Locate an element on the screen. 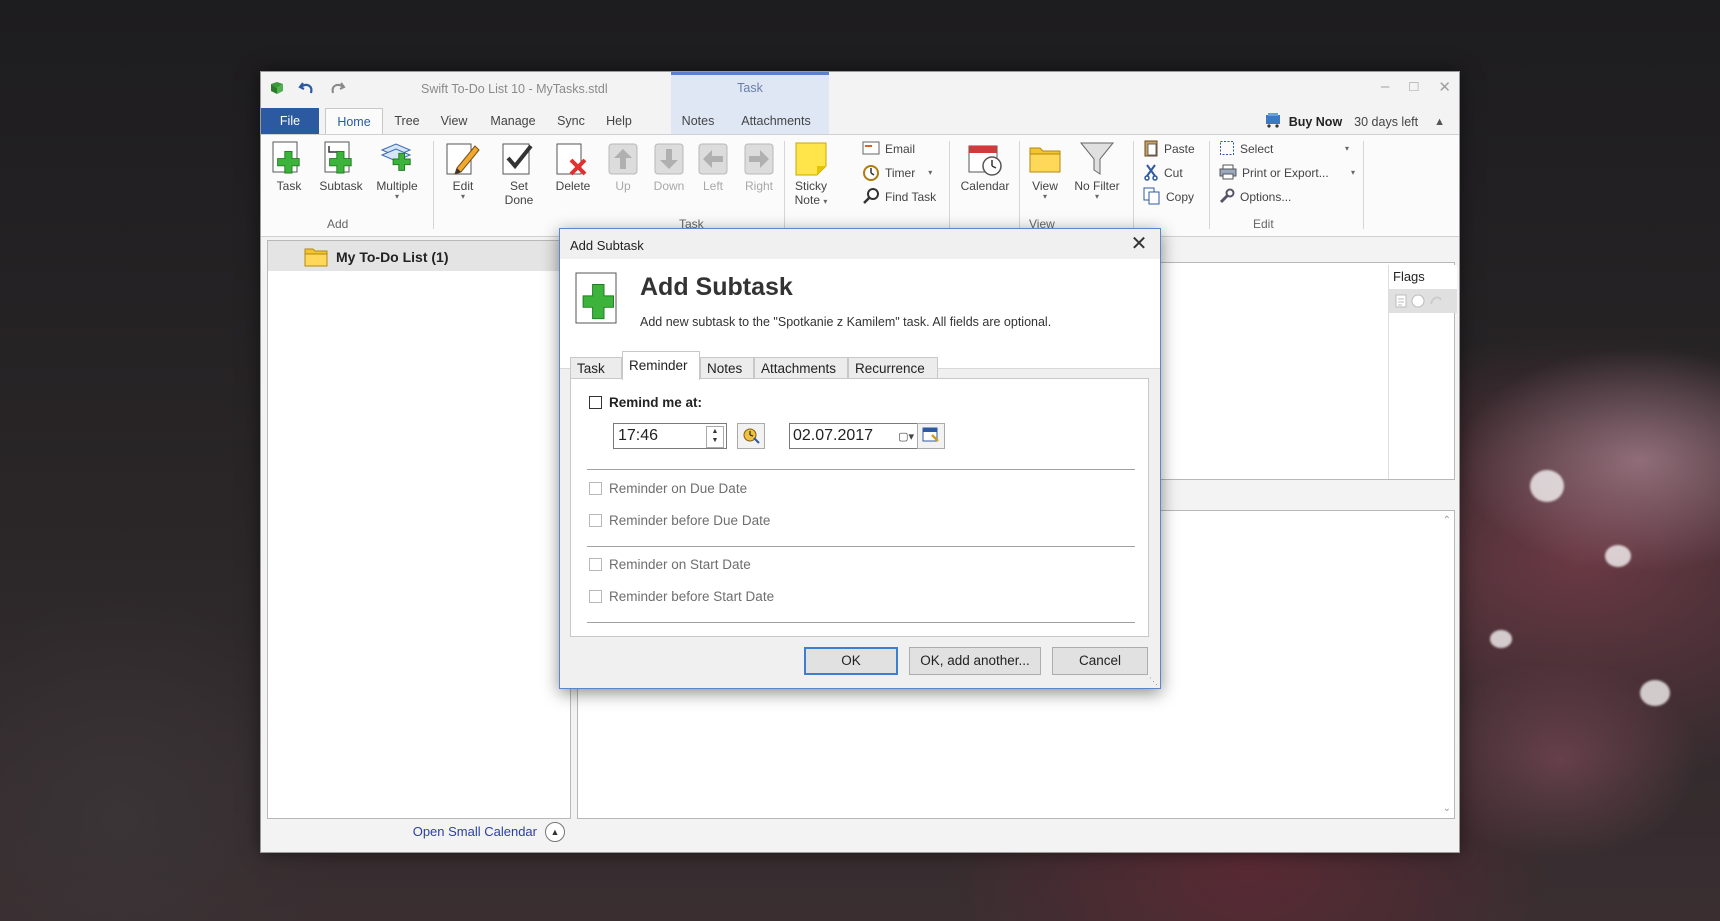 This screenshot has width=1720, height=921. move-left-button: Left is located at coordinates (713, 166).